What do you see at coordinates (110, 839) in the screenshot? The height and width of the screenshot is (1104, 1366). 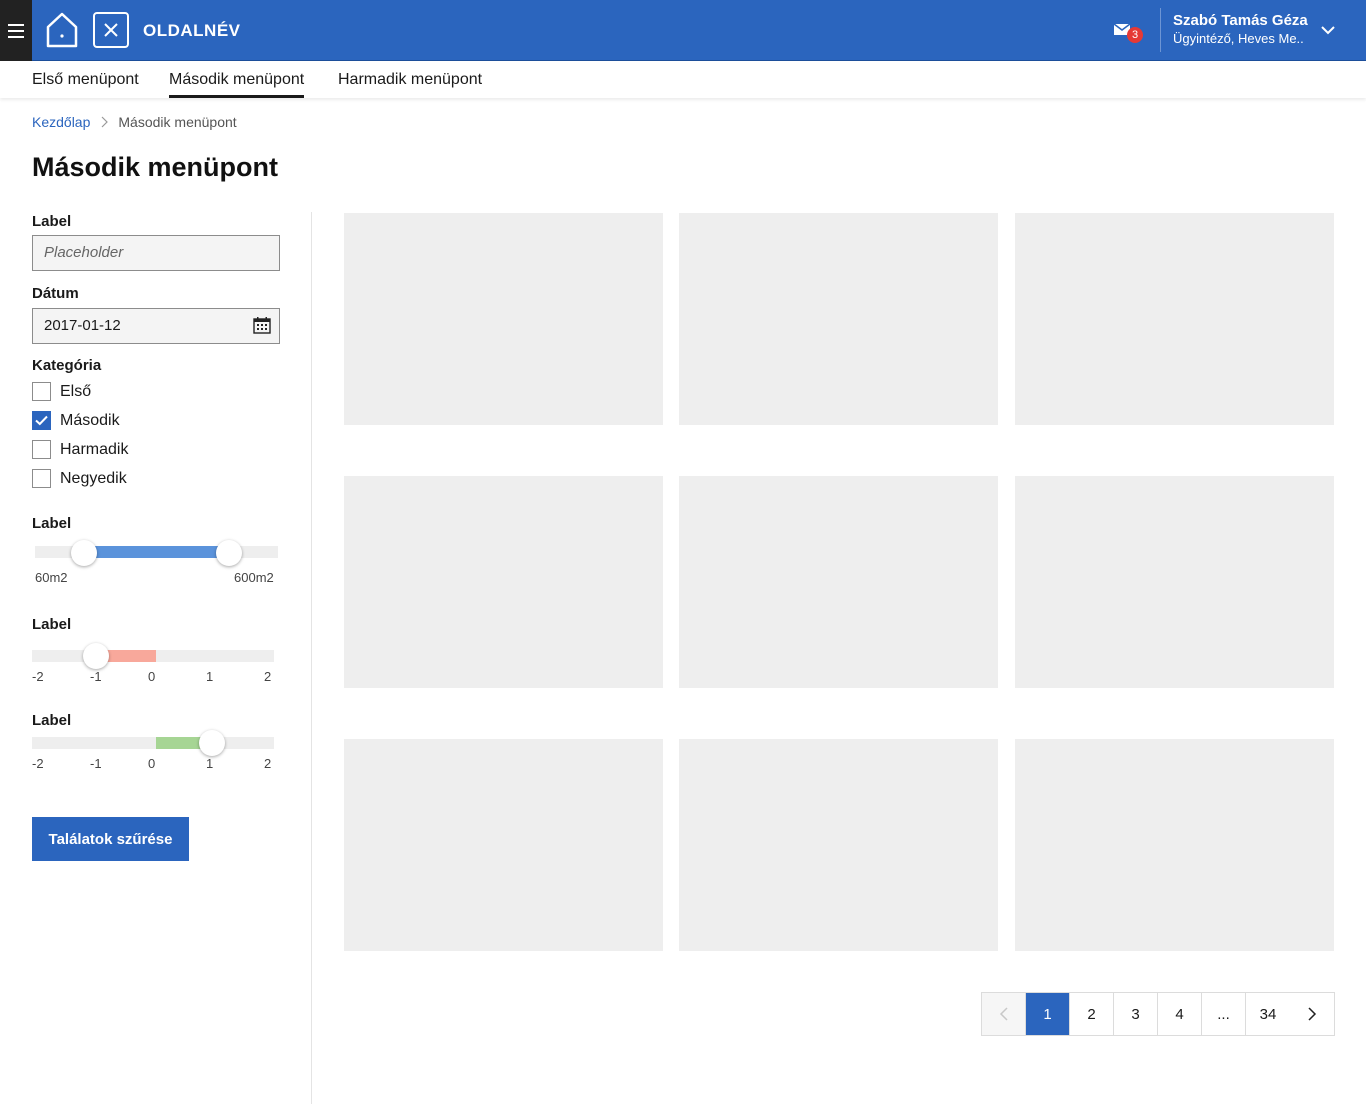 I see `filter-results-button: Találatok szűrése` at bounding box center [110, 839].